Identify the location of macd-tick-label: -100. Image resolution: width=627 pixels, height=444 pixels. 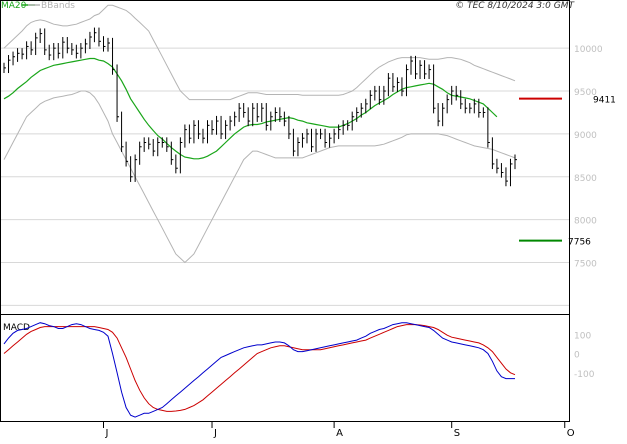
(584, 375).